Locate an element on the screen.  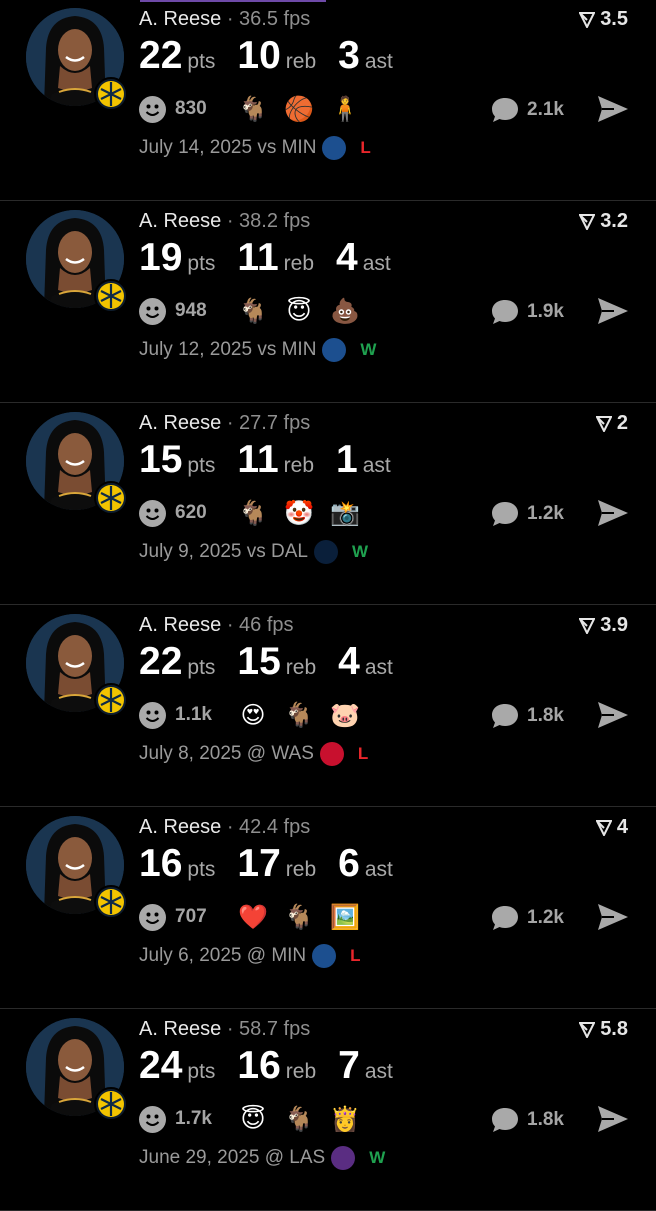
game-venue: @ MIN is located at coordinates (276, 956).